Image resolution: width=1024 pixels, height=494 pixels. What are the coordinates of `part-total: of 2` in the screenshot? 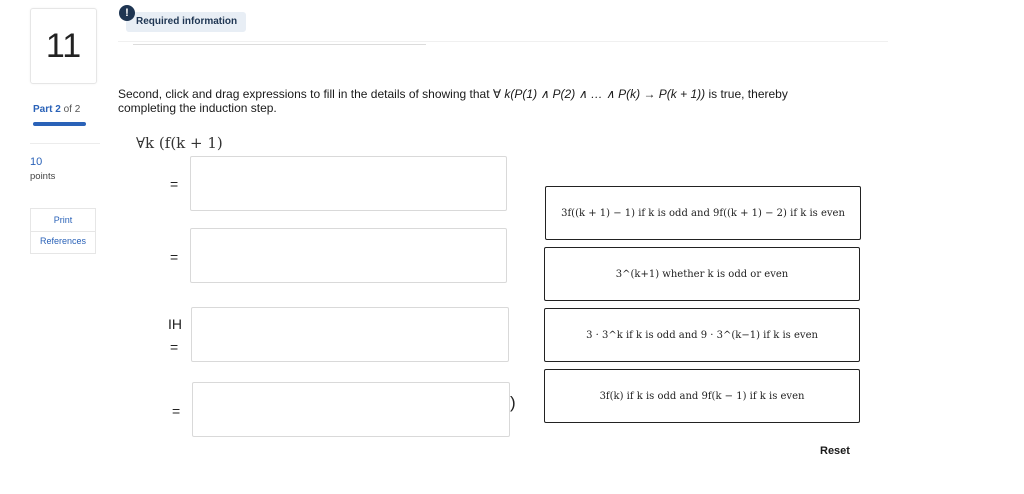 It's located at (72, 109).